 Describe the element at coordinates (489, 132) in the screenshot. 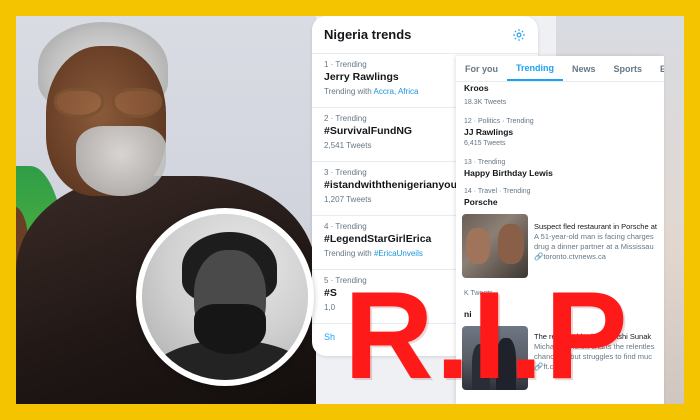

I see `trend-name: JJ Rawlings` at that location.